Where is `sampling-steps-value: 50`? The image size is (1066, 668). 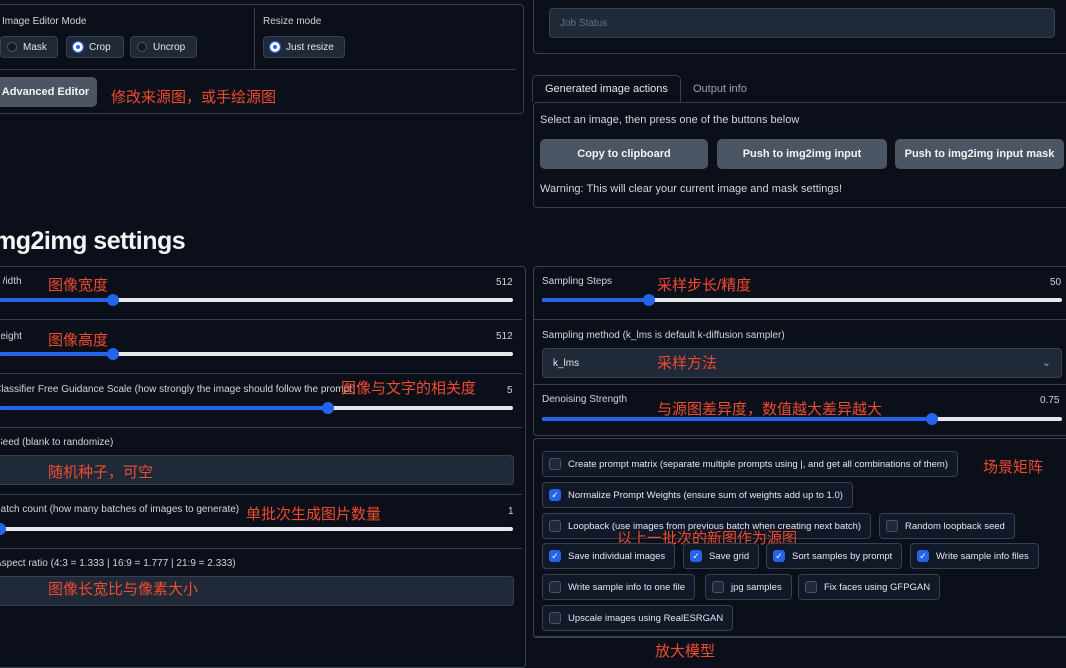
sampling-steps-value: 50 is located at coordinates (1056, 282).